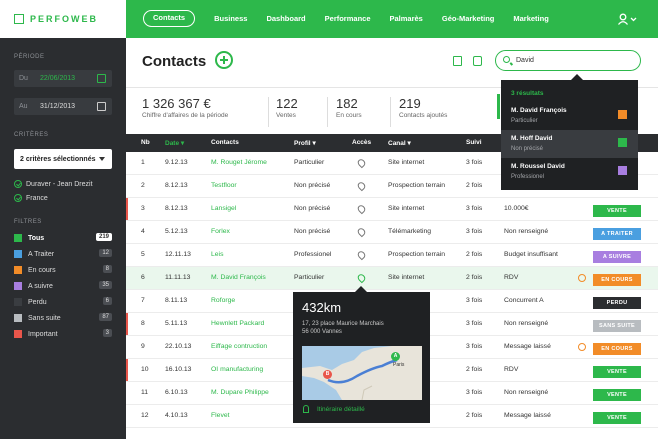 The image size is (658, 439). What do you see at coordinates (23, 106) in the screenshot?
I see `date-to-label: Au` at bounding box center [23, 106].